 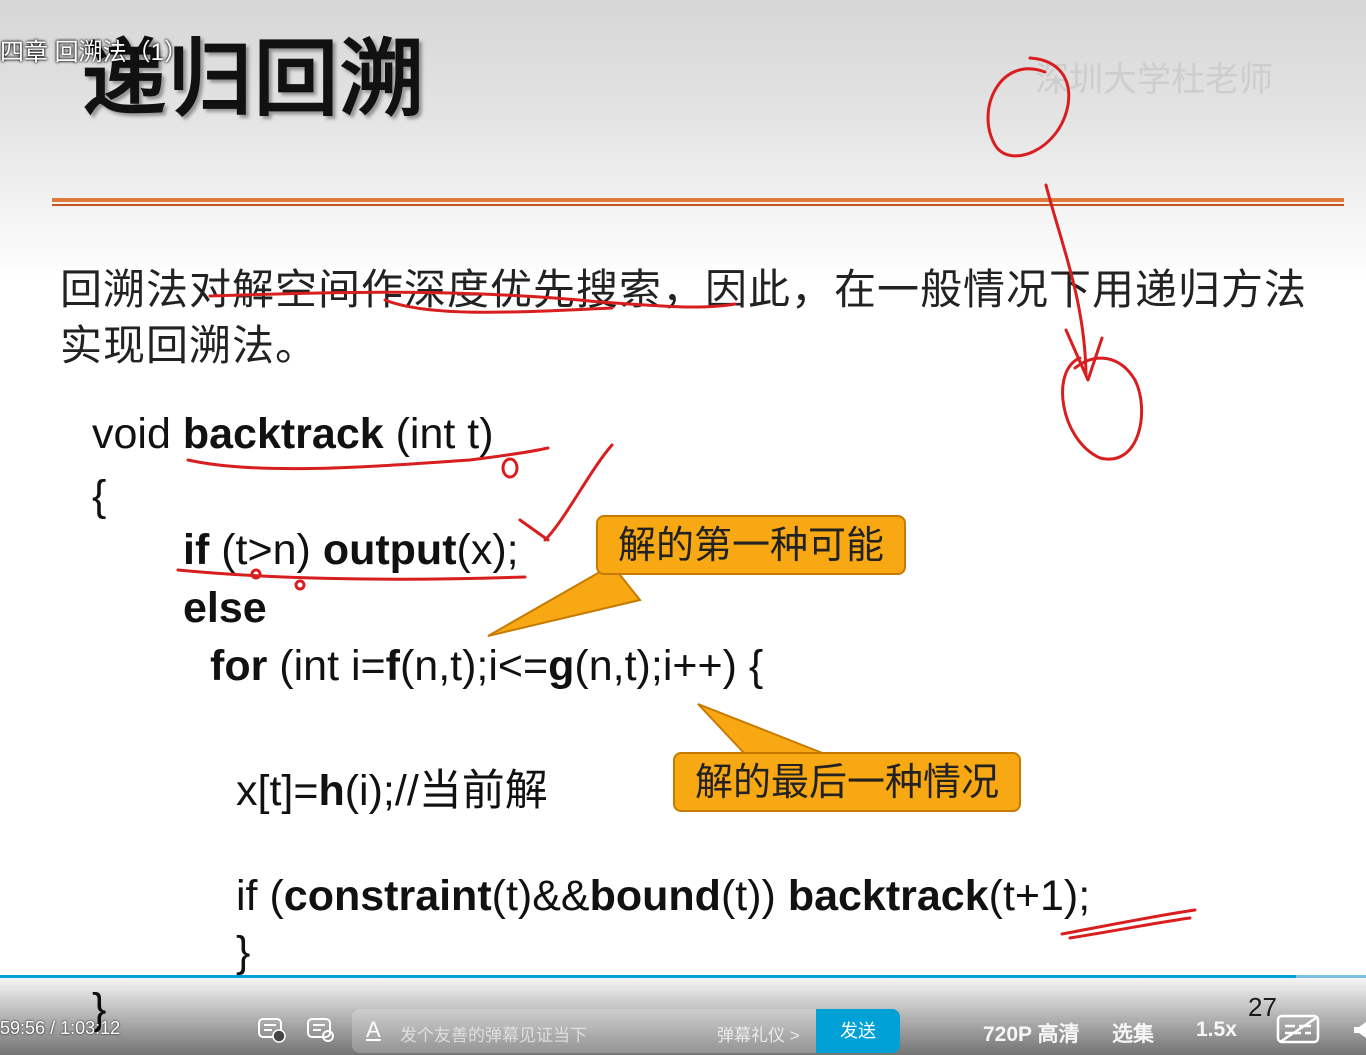 I want to click on code-text: (int i=, so click(x=332, y=666).